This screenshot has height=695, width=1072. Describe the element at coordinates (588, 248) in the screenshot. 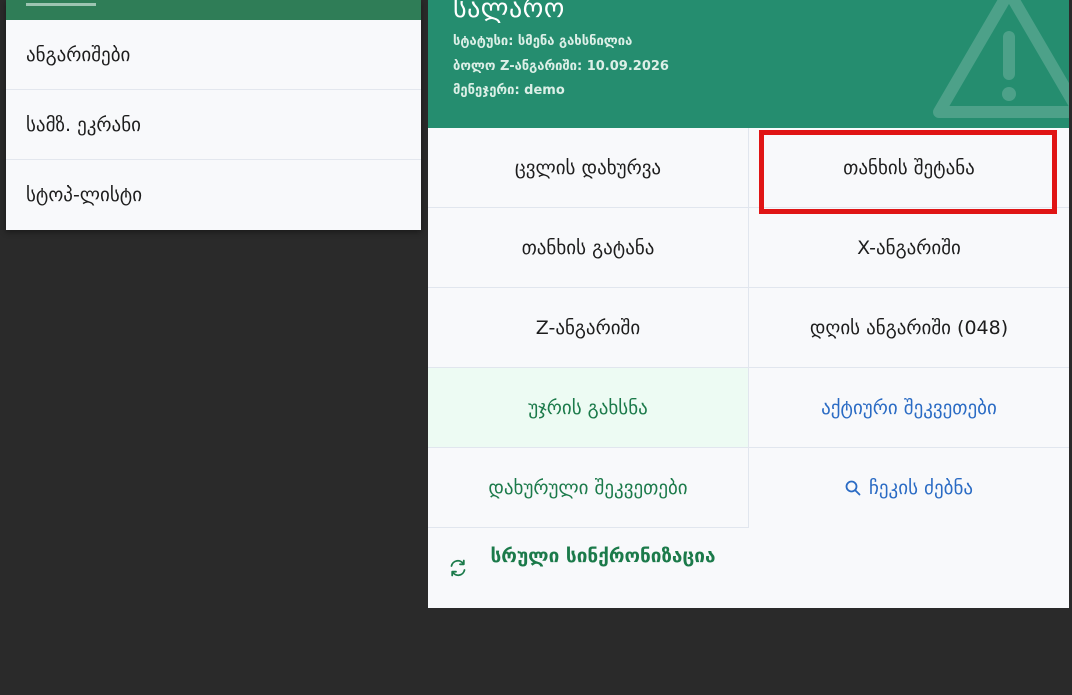

I see `cash-out-button: თანხის გატანა` at that location.